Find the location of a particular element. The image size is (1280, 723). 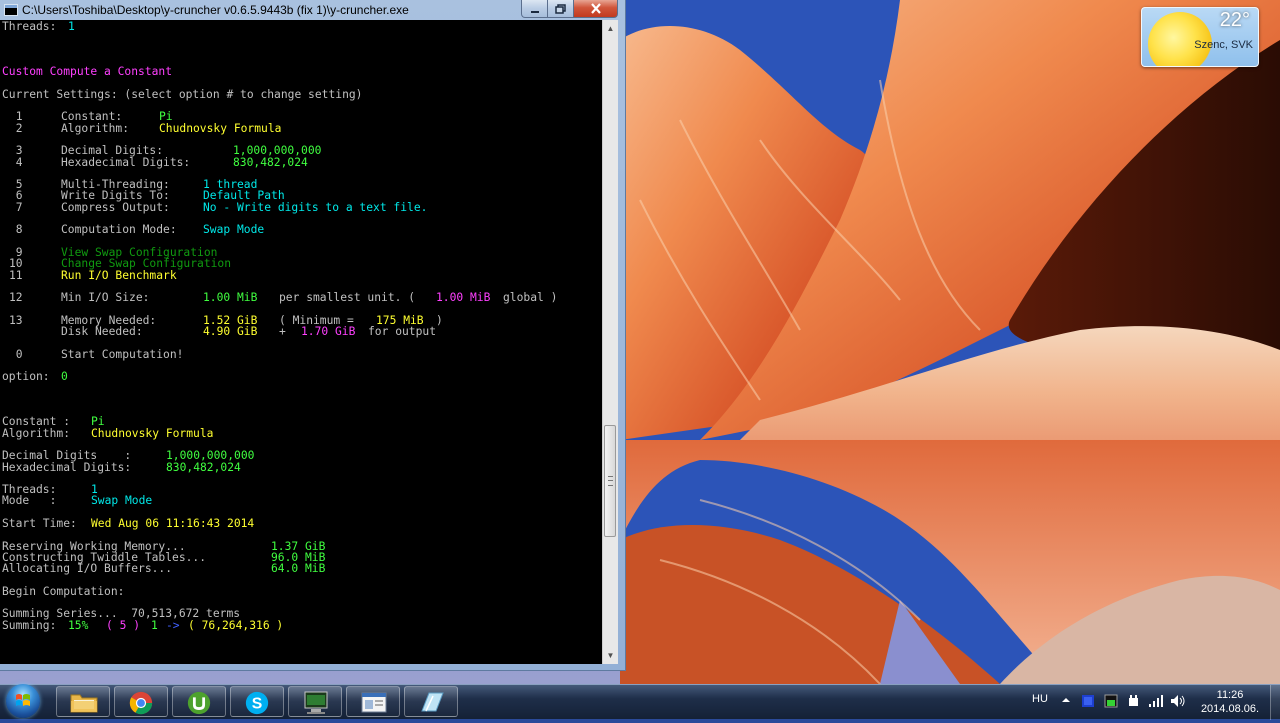

weather-gadget: 22° Szenc, SVK is located at coordinates (1200, 37).